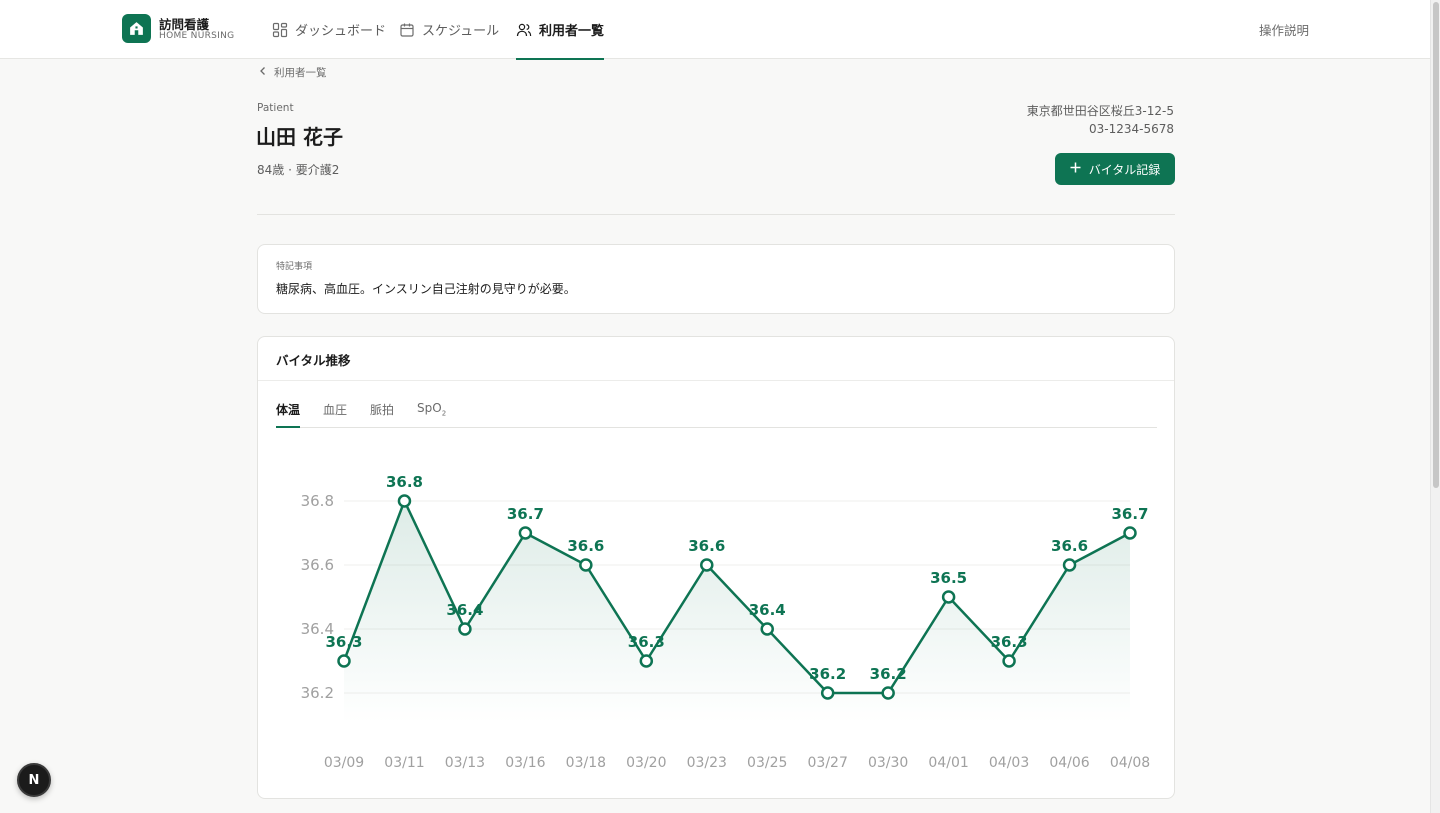  What do you see at coordinates (298, 170) in the screenshot?
I see `patient-meta: 84歳 · 要介護2` at bounding box center [298, 170].